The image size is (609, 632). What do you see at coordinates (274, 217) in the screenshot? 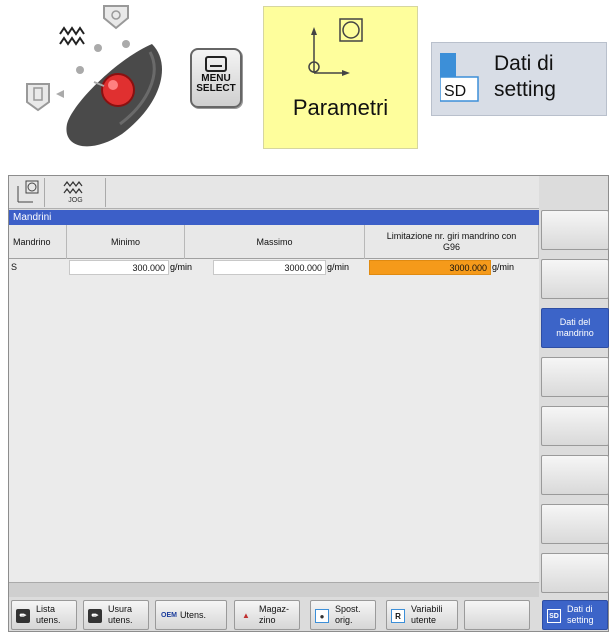
I see `panel-title: Mandrini` at bounding box center [274, 217].